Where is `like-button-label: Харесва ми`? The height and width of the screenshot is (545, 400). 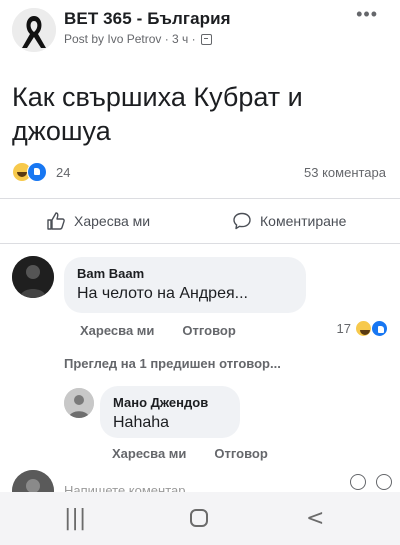 like-button-label: Харесва ми is located at coordinates (112, 221).